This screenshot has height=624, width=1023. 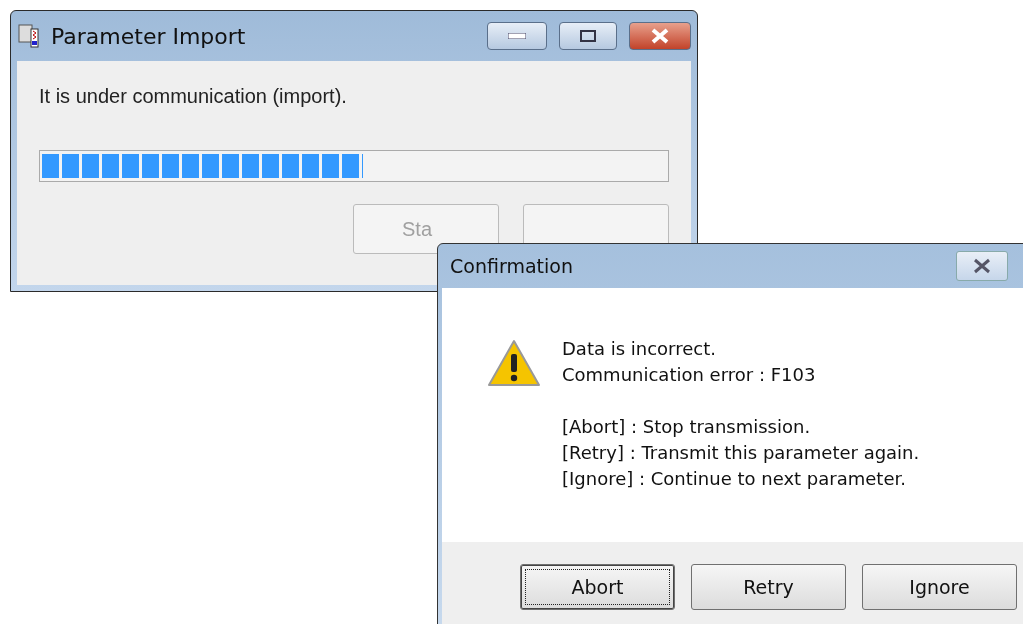 I want to click on abort-button: Abort, so click(x=597, y=587).